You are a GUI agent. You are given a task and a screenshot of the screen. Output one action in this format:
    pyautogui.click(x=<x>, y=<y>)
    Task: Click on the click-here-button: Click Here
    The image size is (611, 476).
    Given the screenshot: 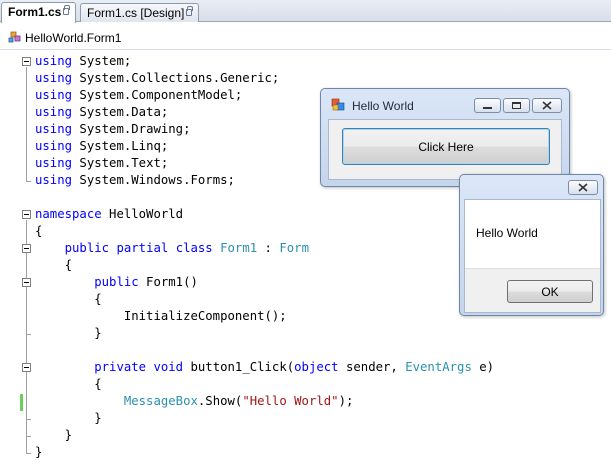 What is the action you would take?
    pyautogui.click(x=446, y=146)
    